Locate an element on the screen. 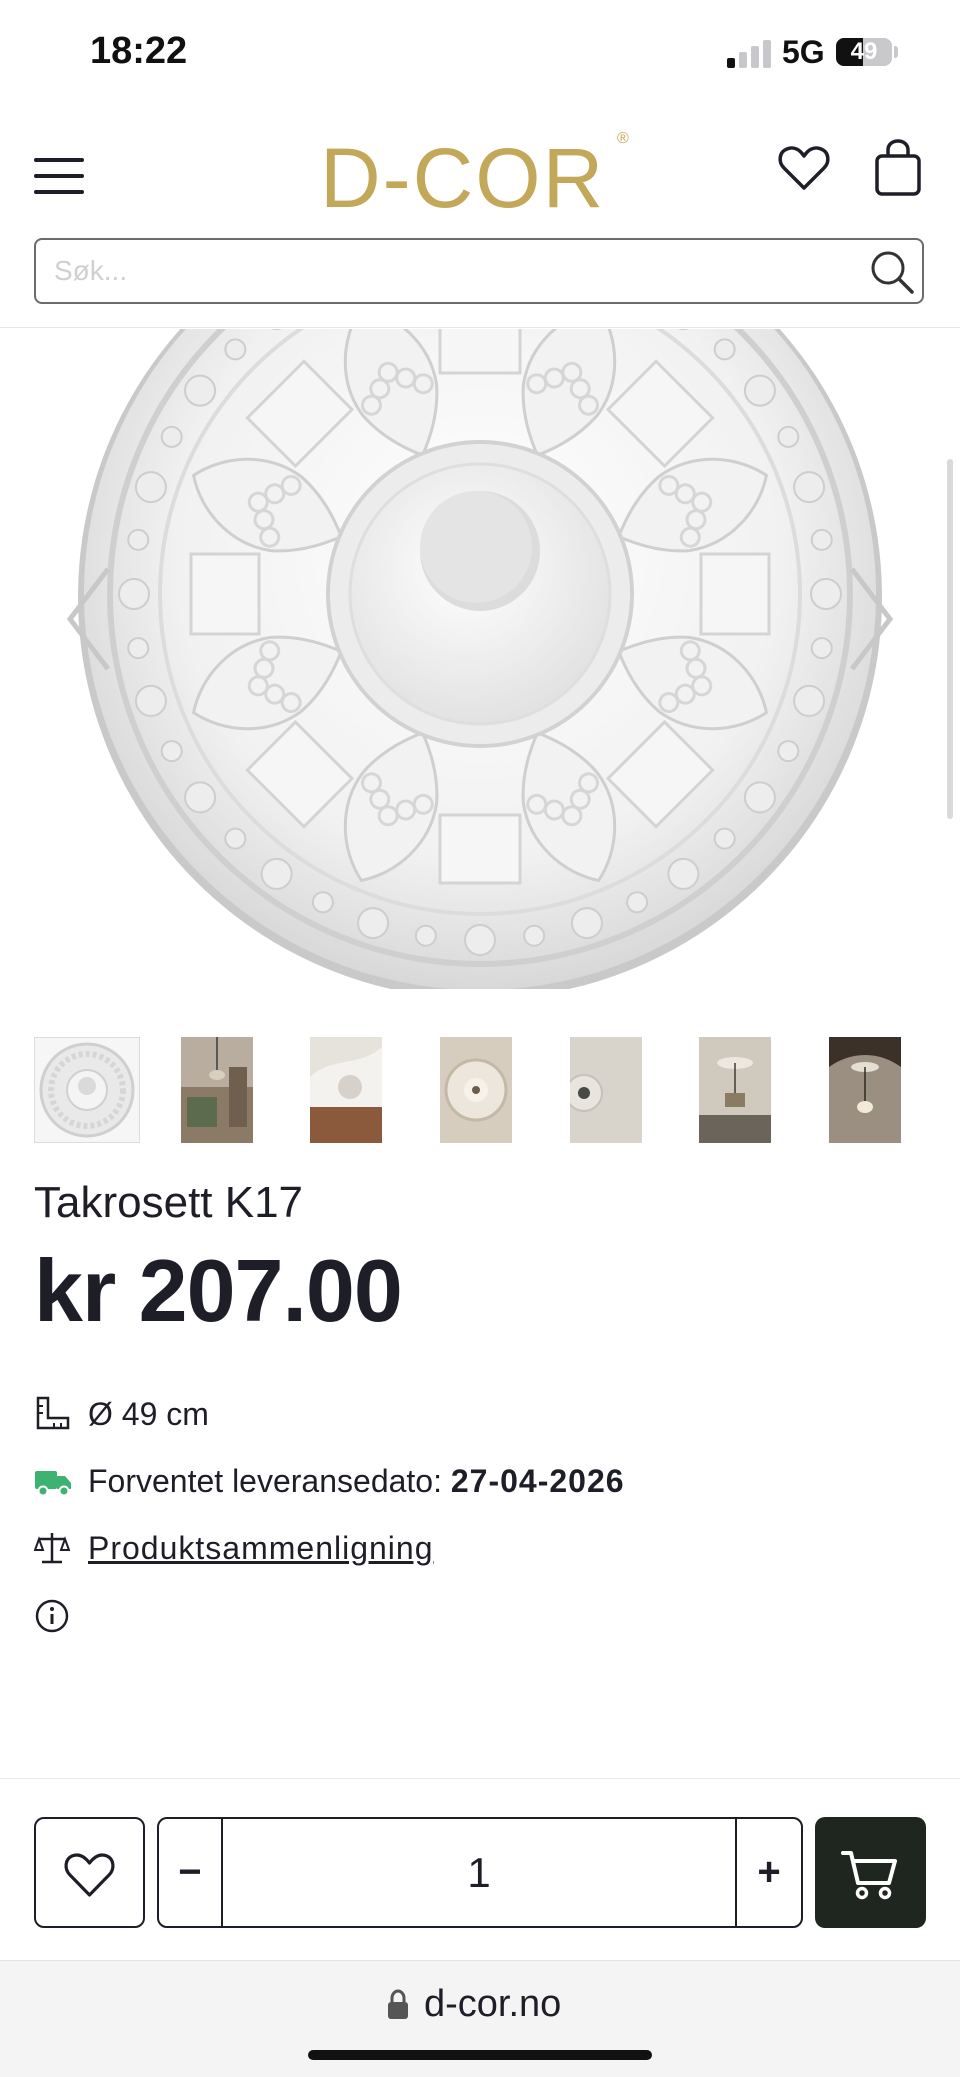  product-title: Takrosett K17 is located at coordinates (169, 1202).